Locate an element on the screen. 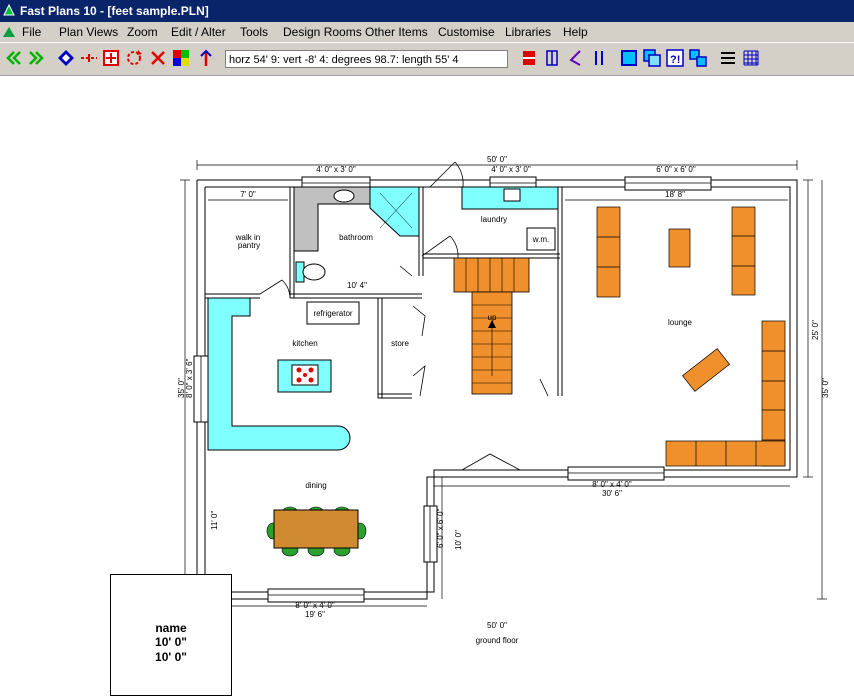  info-icon: ?! is located at coordinates (675, 58).